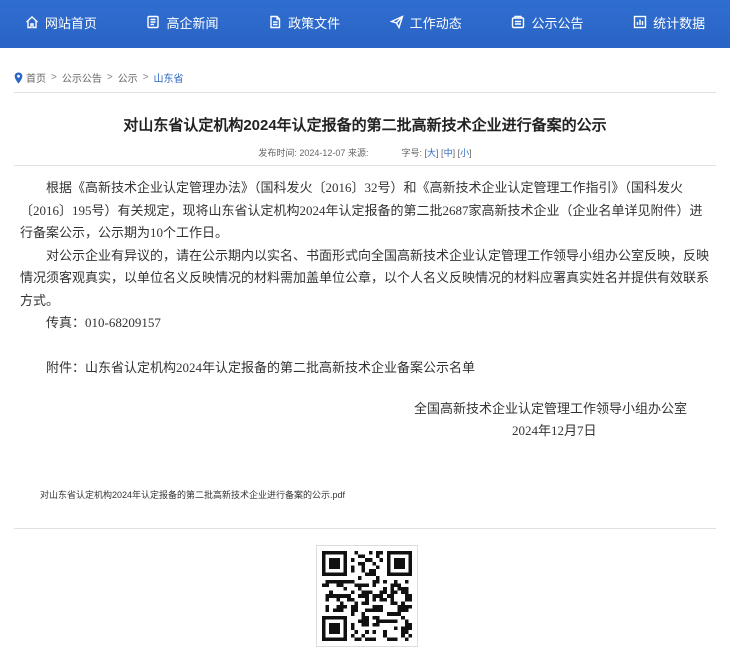 The image size is (730, 656). What do you see at coordinates (358, 153) in the screenshot?
I see `source-label: 来源:` at bounding box center [358, 153].